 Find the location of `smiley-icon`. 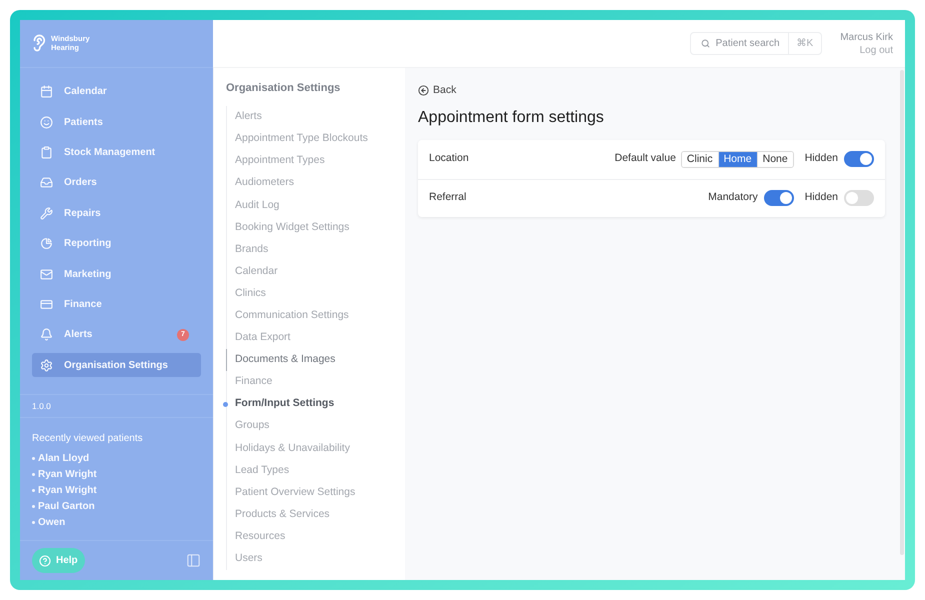

smiley-icon is located at coordinates (46, 122).